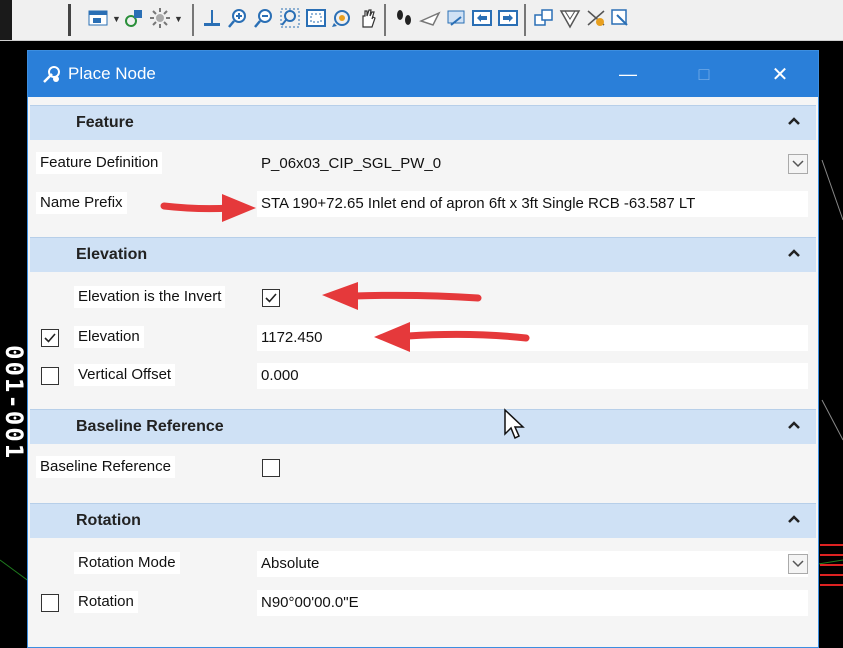 This screenshot has width=843, height=648. Describe the element at coordinates (150, 426) in the screenshot. I see `section-title: Baseline Reference` at that location.